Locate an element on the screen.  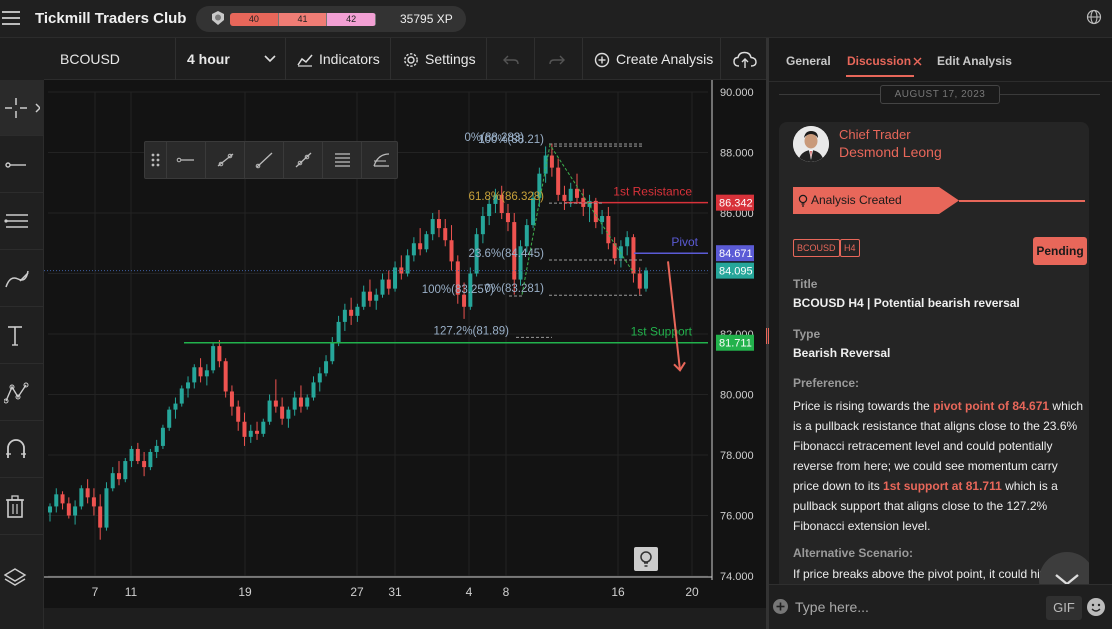
brush-tool is located at coordinates (22, 279).